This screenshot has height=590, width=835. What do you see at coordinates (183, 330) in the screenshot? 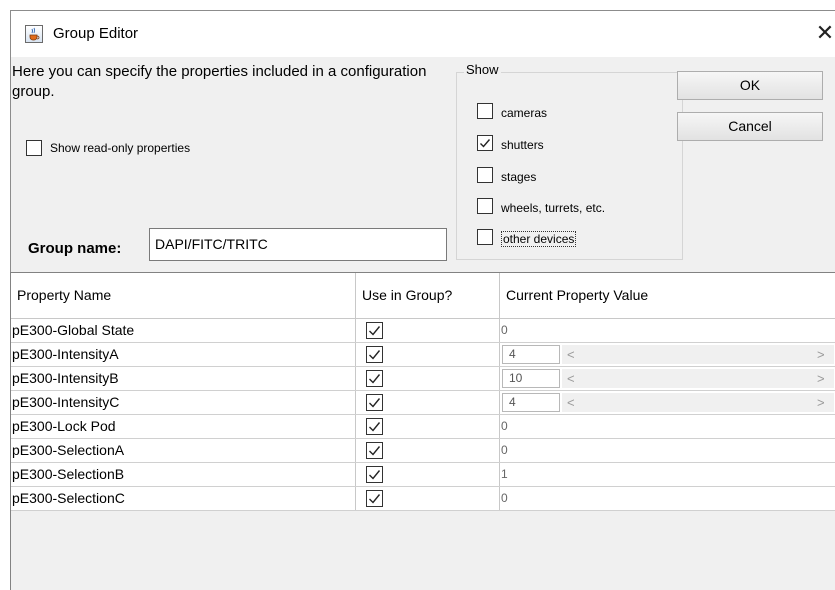
I see `property-name-cell: pE300-Global State` at bounding box center [183, 330].